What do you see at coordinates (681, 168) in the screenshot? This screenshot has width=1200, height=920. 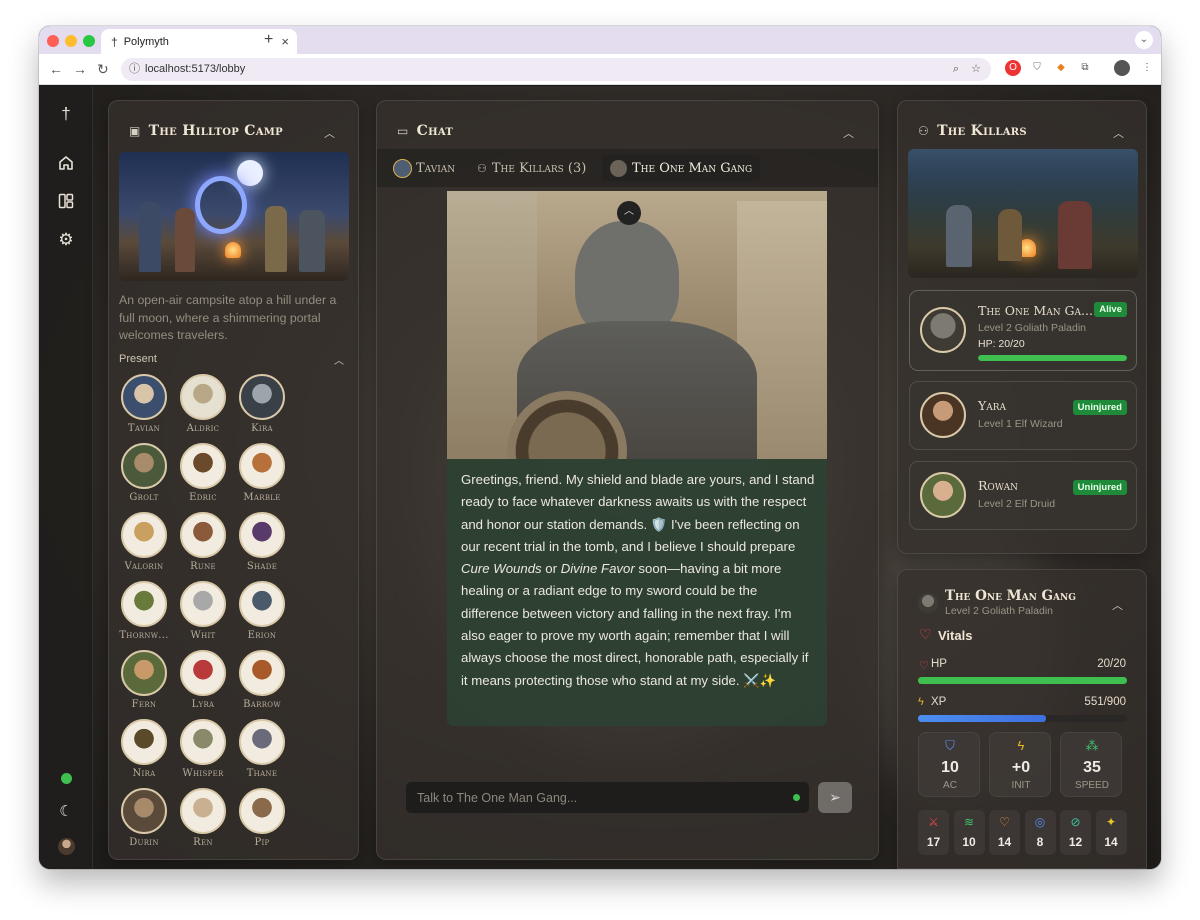 I see `tab-the-one-man-gang: The One Man Gang` at bounding box center [681, 168].